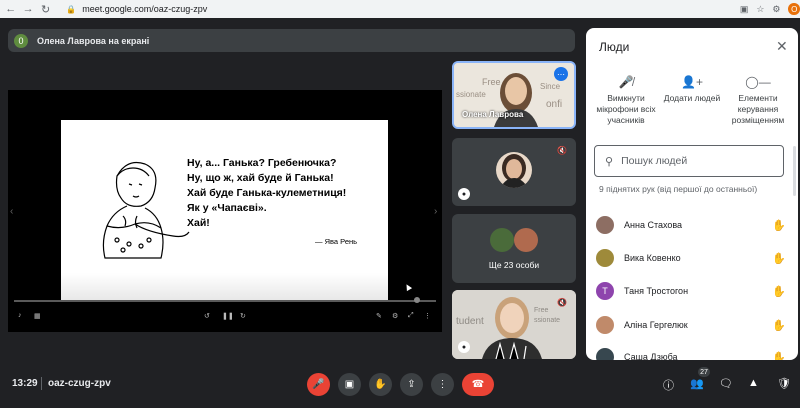 This screenshot has width=800, height=408. I want to click on bookmark-star-icon: ☆, so click(760, 9).